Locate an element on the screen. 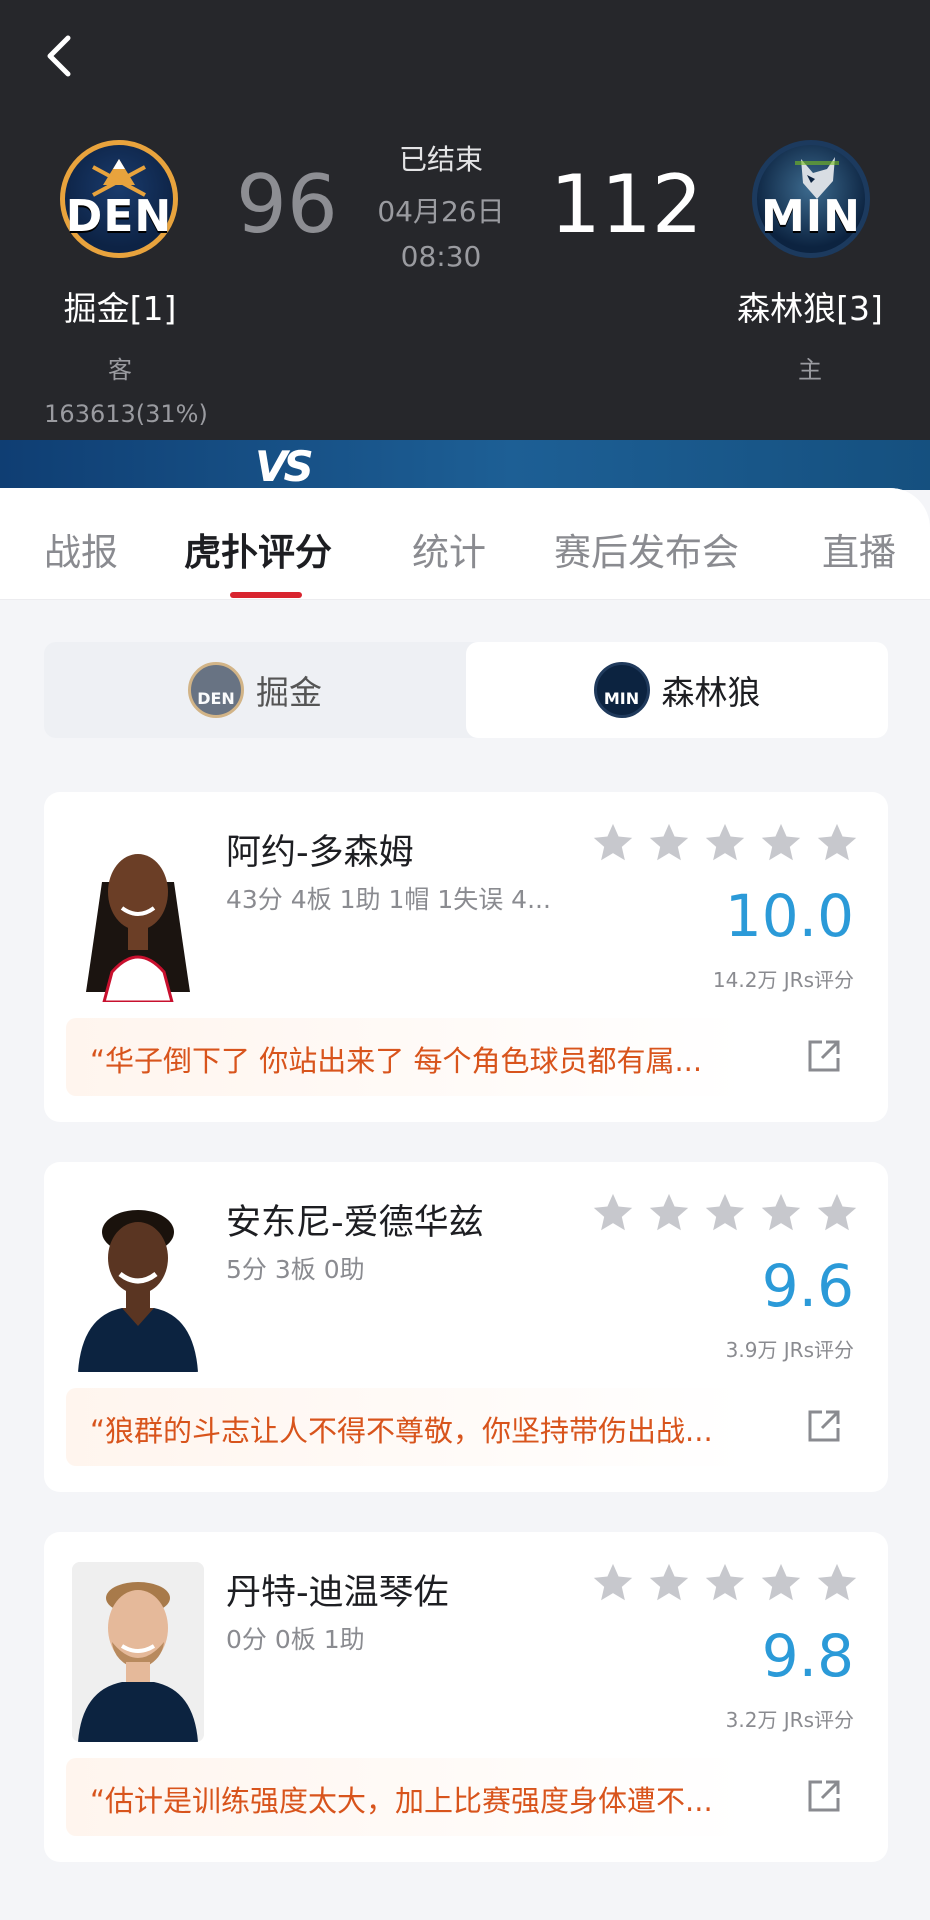 The image size is (930, 1920). home-mini-logo: MIN is located at coordinates (621, 690).